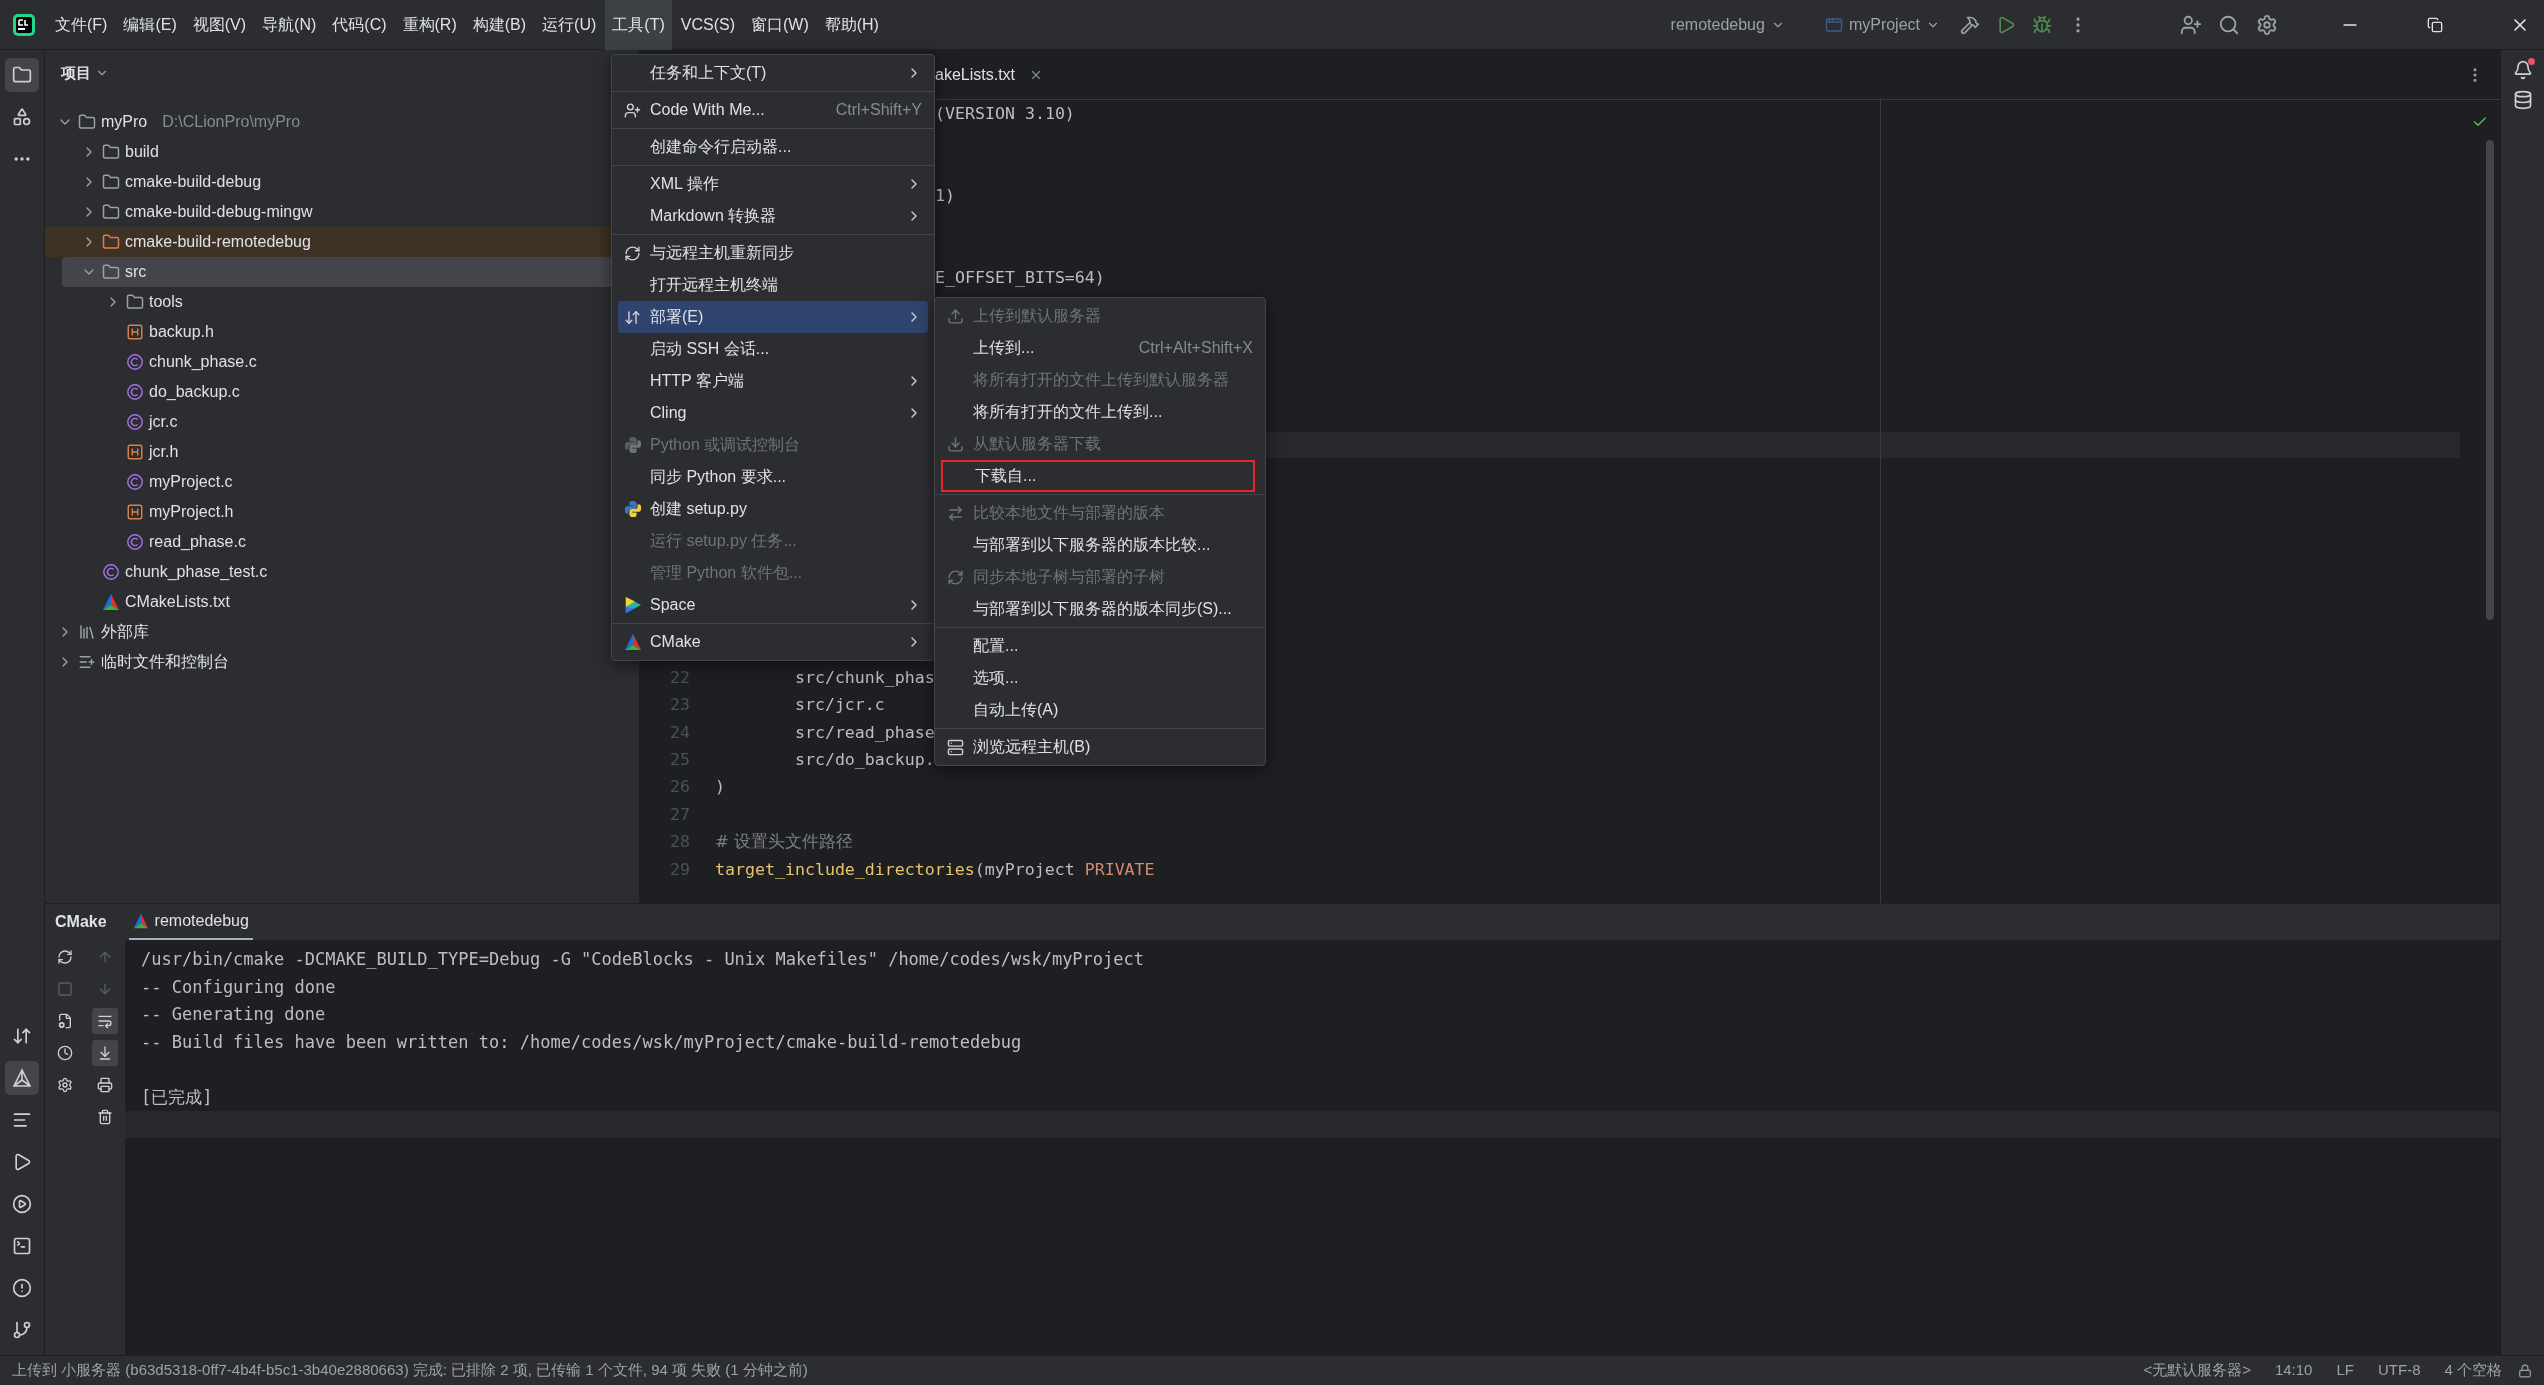  What do you see at coordinates (2525, 1370) in the screenshot?
I see `lock-icon` at bounding box center [2525, 1370].